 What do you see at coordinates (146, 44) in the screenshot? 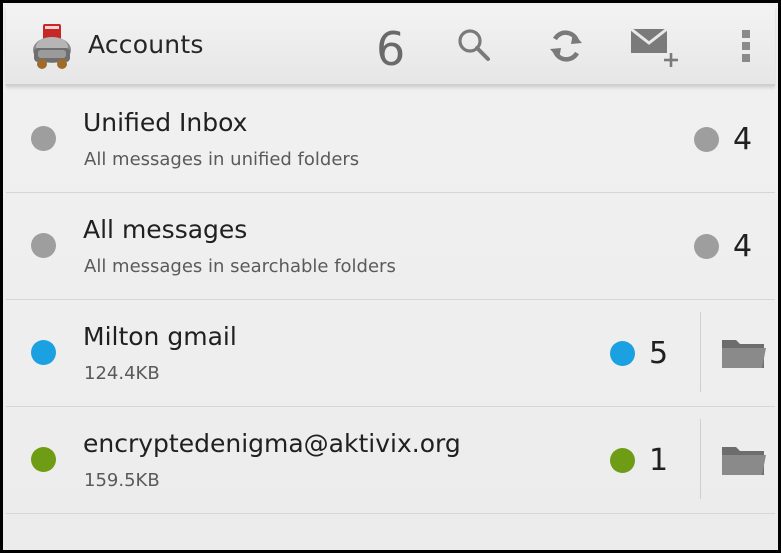
I see `page-title: Accounts` at bounding box center [146, 44].